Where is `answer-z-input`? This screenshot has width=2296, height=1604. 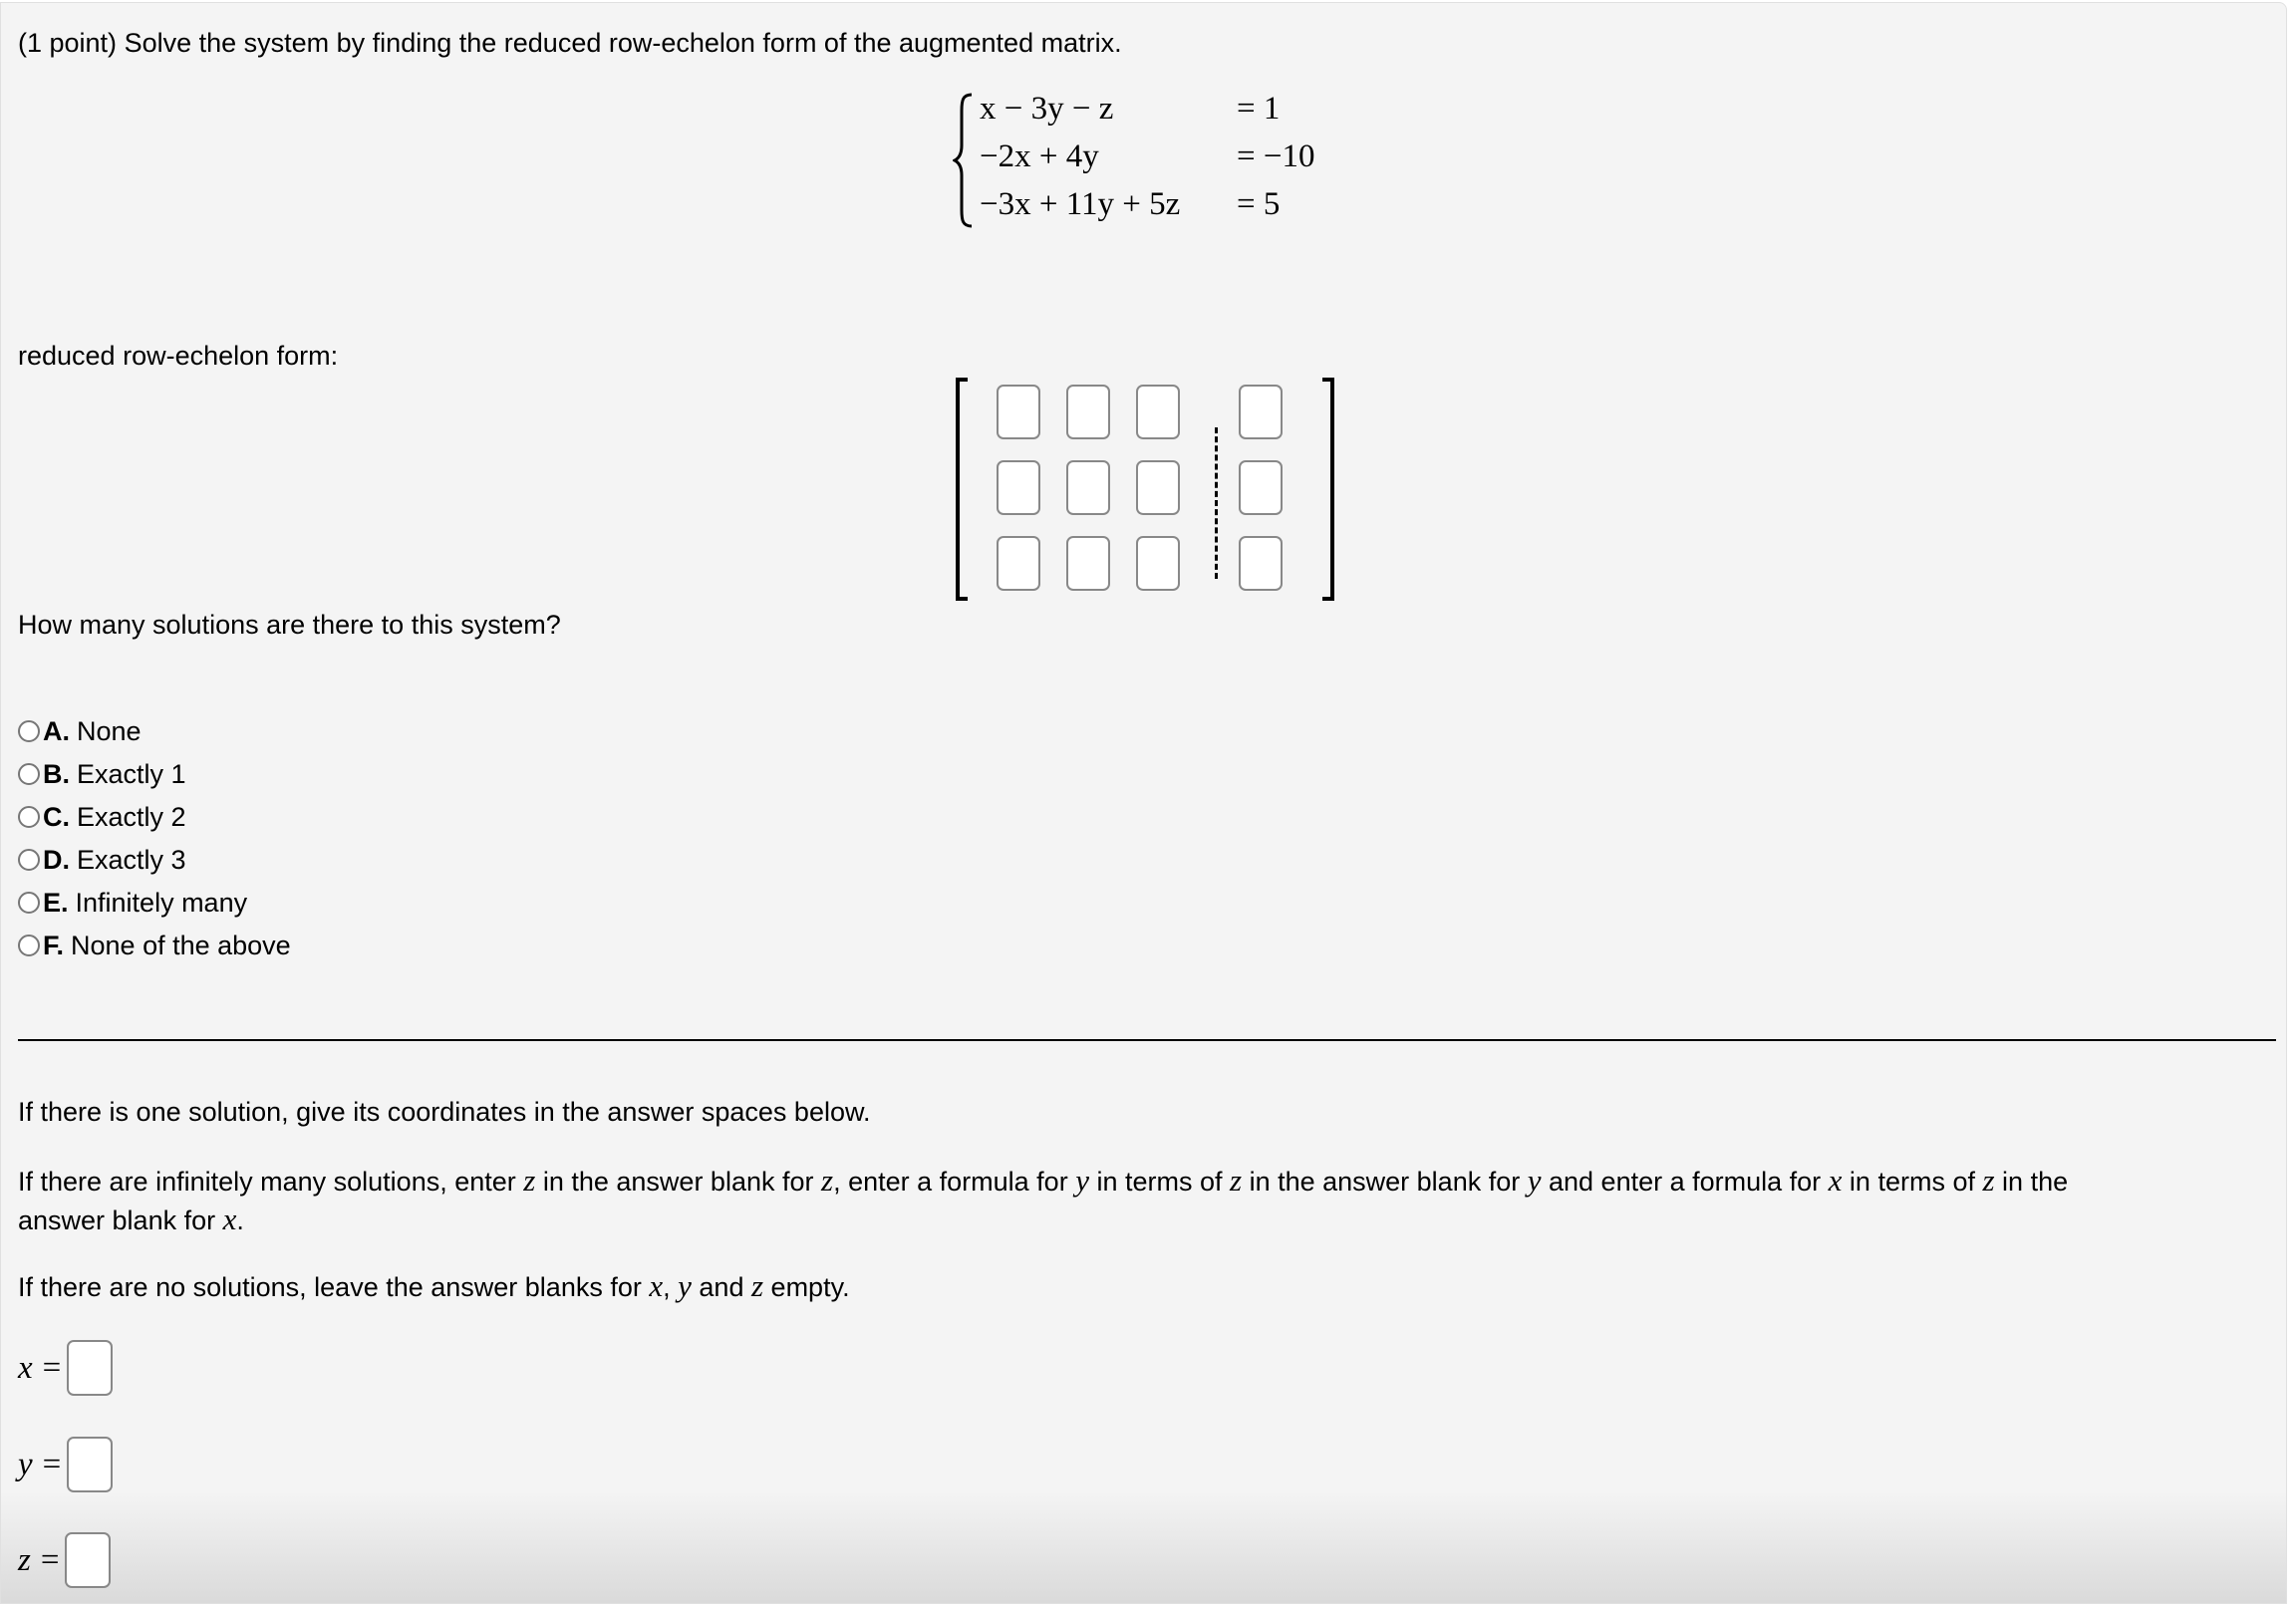
answer-z-input is located at coordinates (88, 1560).